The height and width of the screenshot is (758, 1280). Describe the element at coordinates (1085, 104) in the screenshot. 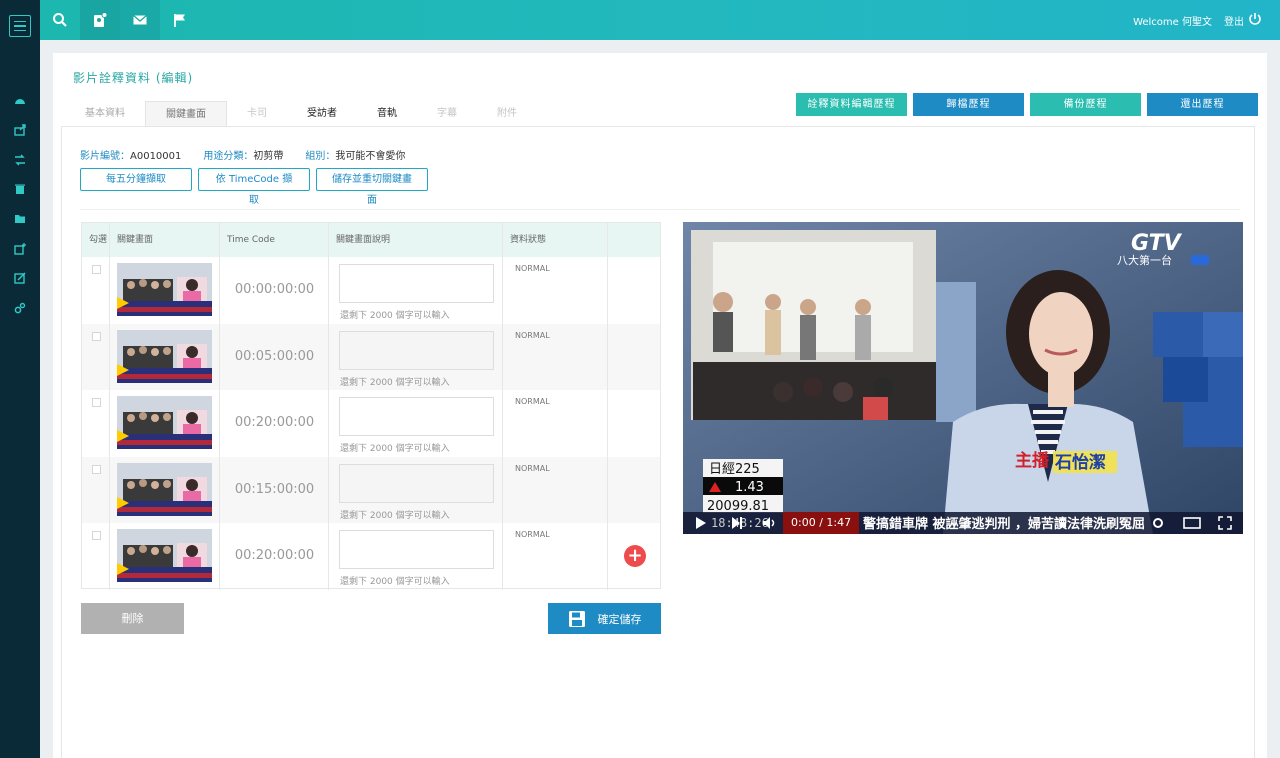

I see `backup-history-button: 備份歷程` at that location.